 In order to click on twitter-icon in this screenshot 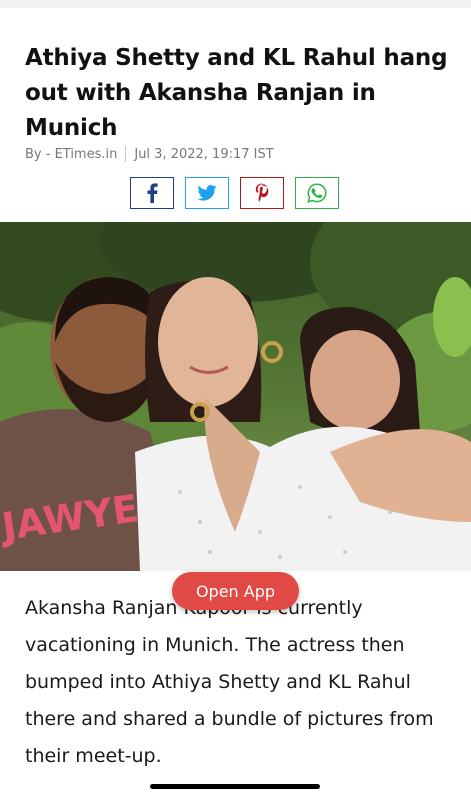, I will do `click(207, 193)`.